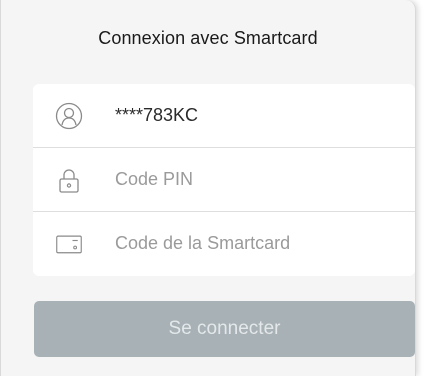 The width and height of the screenshot is (425, 376). What do you see at coordinates (154, 179) in the screenshot?
I see `pin-placeholder: Code PIN` at bounding box center [154, 179].